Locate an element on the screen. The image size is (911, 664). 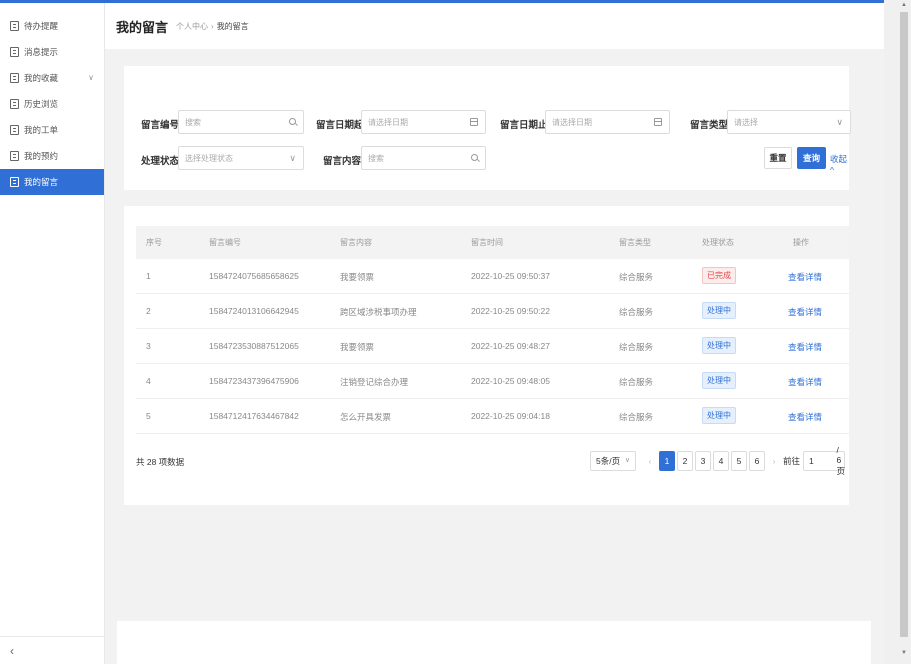
row-msg-no: 1584712417634467842 is located at coordinates (254, 416).